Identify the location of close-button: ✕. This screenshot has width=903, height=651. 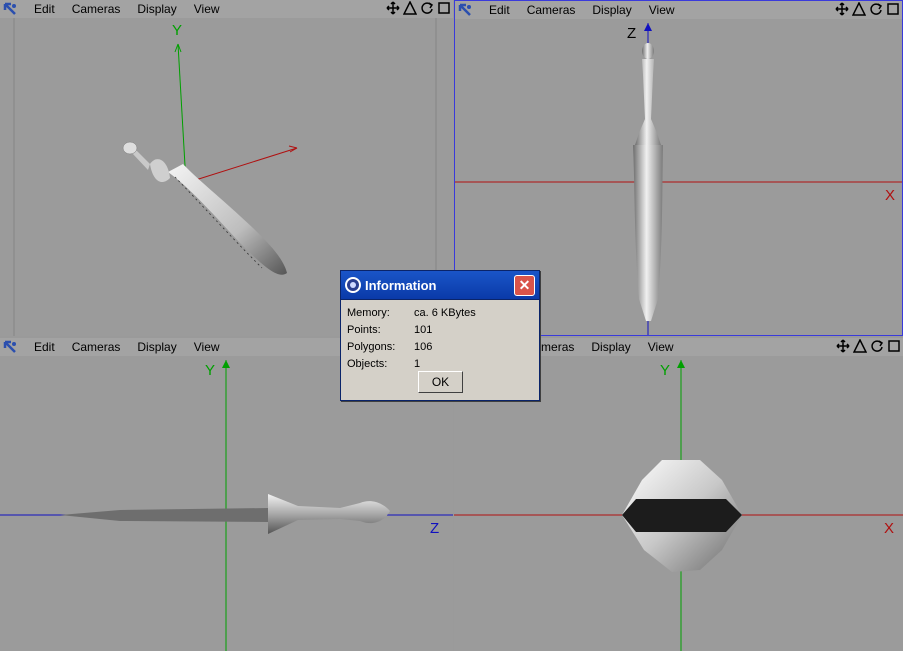
(524, 285).